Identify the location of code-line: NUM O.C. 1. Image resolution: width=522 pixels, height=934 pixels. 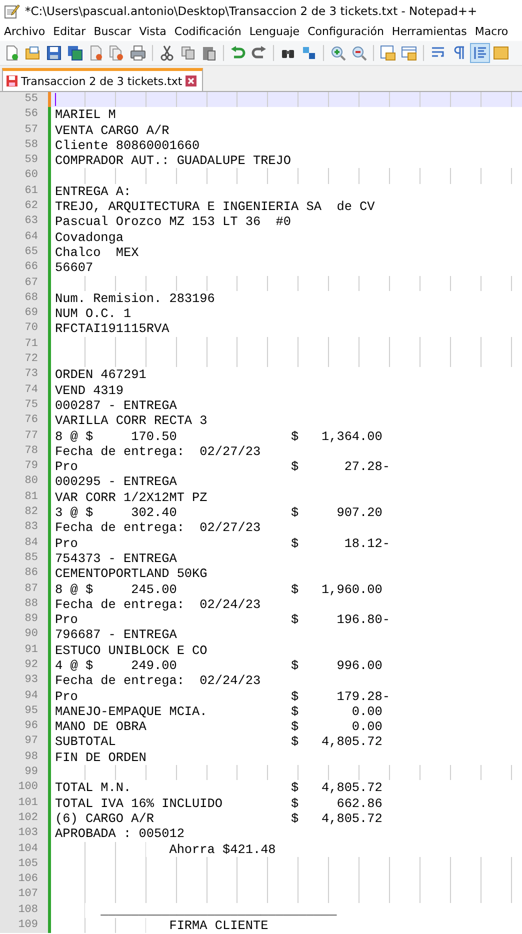
(93, 314).